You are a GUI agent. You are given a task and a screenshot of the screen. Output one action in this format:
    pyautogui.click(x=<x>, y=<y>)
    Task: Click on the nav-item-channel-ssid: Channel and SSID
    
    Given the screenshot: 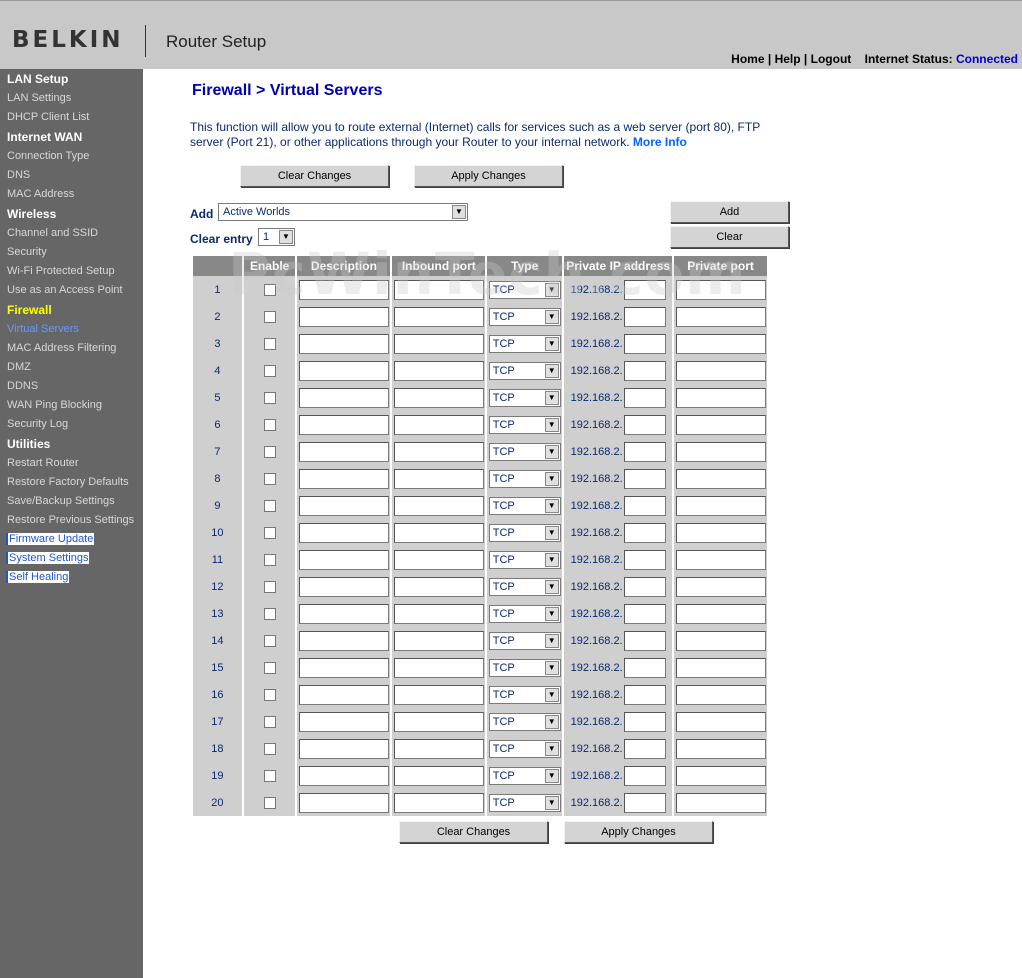 What is the action you would take?
    pyautogui.click(x=52, y=233)
    